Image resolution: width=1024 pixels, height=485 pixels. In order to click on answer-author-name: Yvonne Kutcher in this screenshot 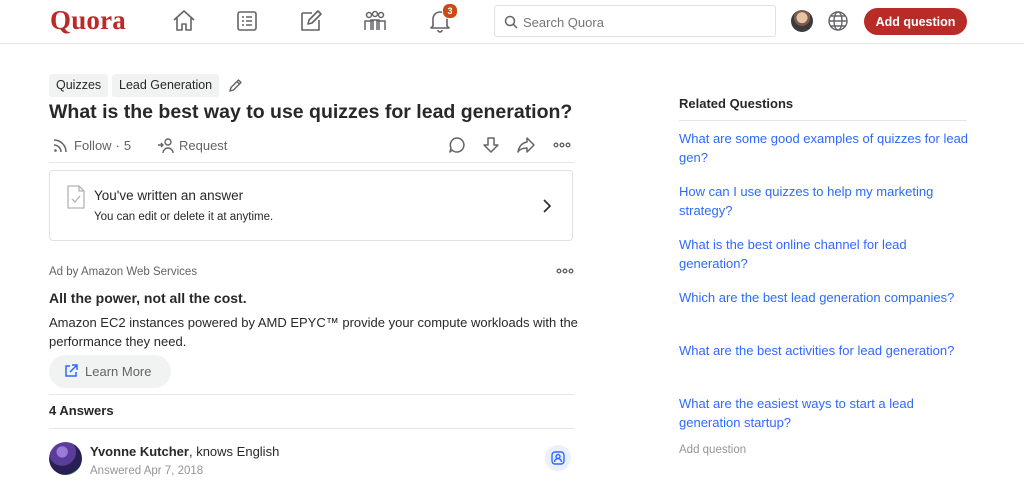, I will do `click(139, 451)`.